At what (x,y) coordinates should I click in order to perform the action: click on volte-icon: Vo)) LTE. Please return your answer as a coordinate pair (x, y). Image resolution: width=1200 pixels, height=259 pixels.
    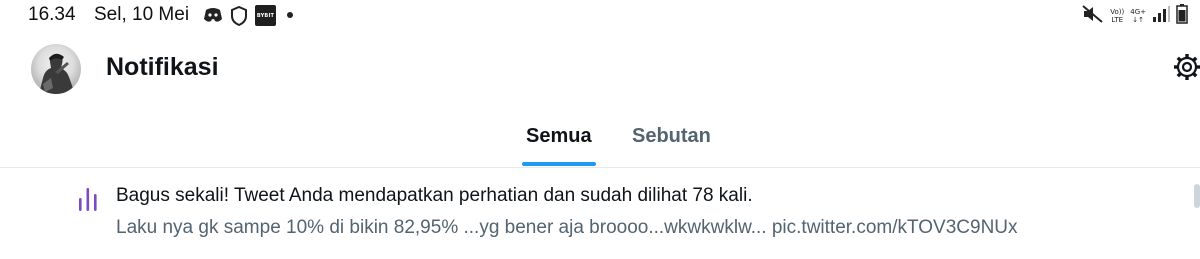
    Looking at the image, I should click on (1117, 16).